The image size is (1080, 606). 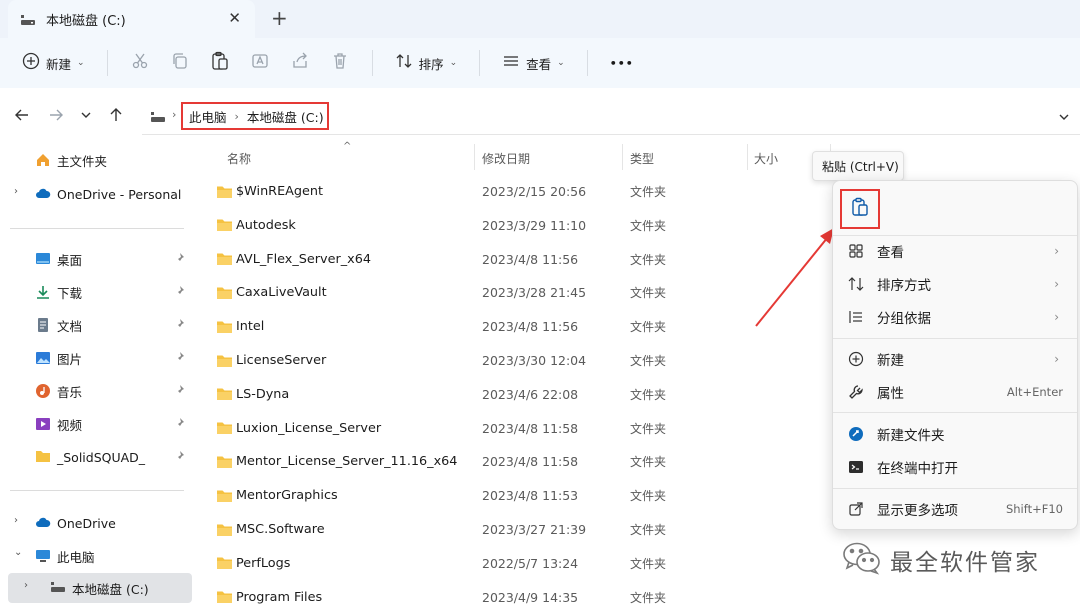 I want to click on folder-icon, so click(x=225, y=361).